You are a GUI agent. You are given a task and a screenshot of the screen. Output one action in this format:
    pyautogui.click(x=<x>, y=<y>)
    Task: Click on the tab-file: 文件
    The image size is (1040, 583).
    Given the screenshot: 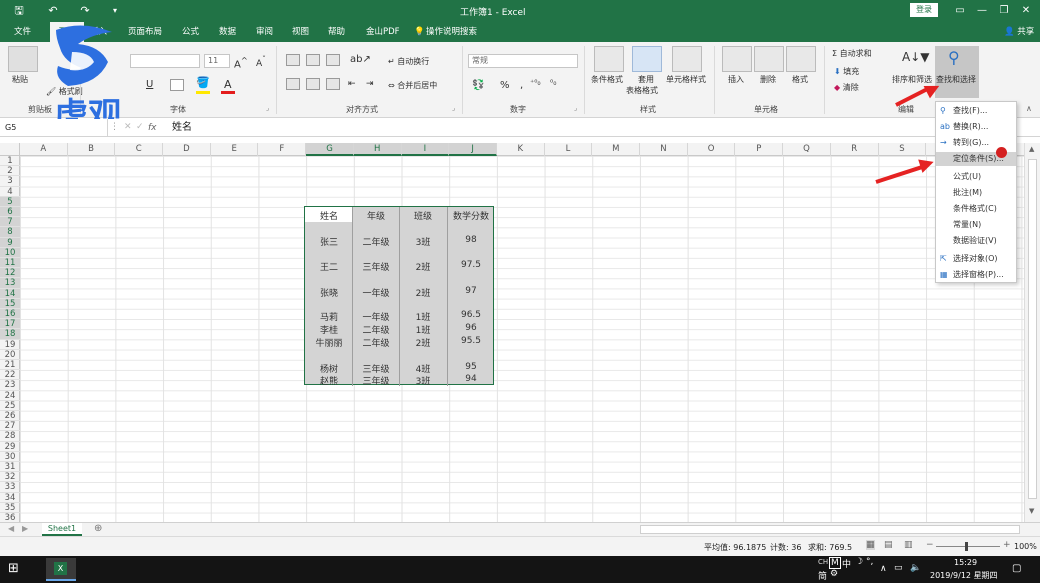 What is the action you would take?
    pyautogui.click(x=22, y=32)
    